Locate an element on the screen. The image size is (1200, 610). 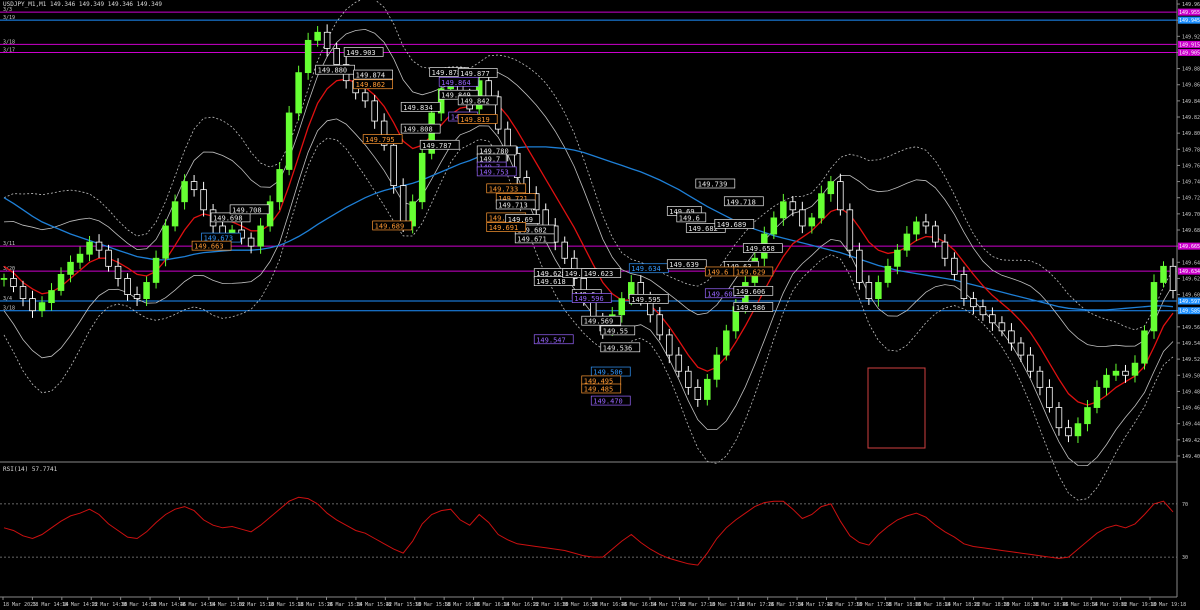
price-label: 149.819 is located at coordinates (475, 120).